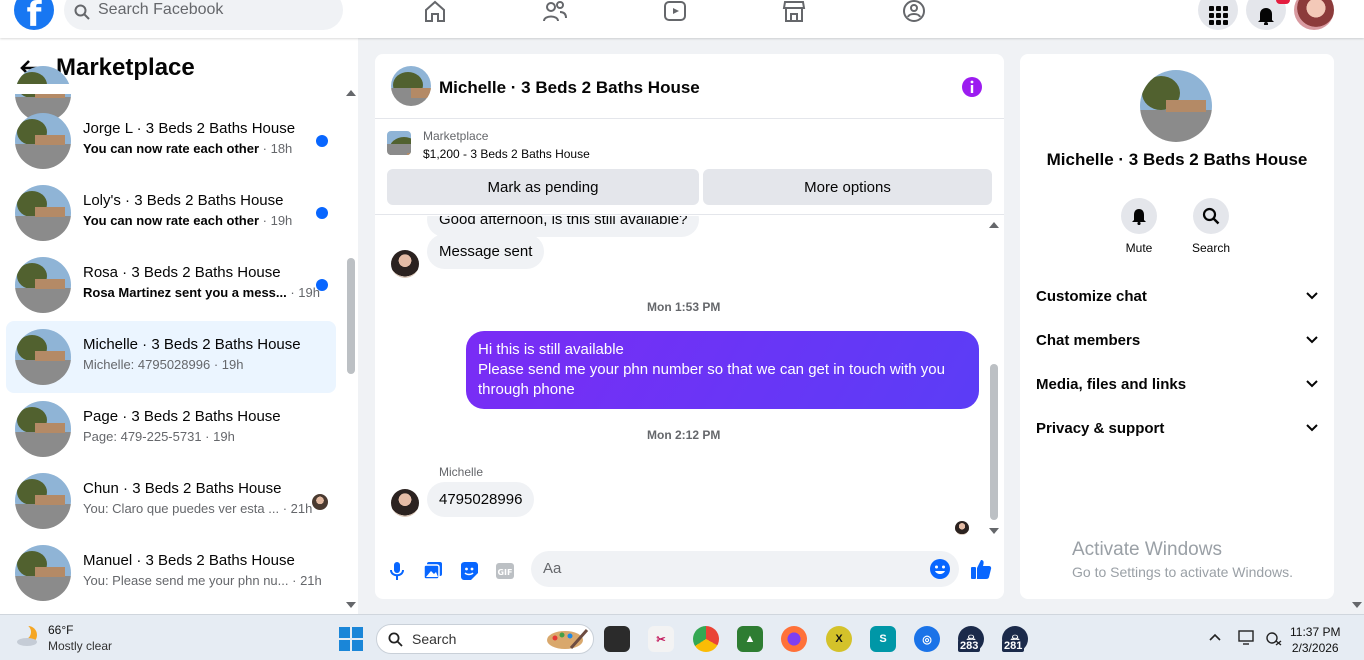 The width and height of the screenshot is (1364, 660). I want to click on emoji-icon, so click(940, 569).